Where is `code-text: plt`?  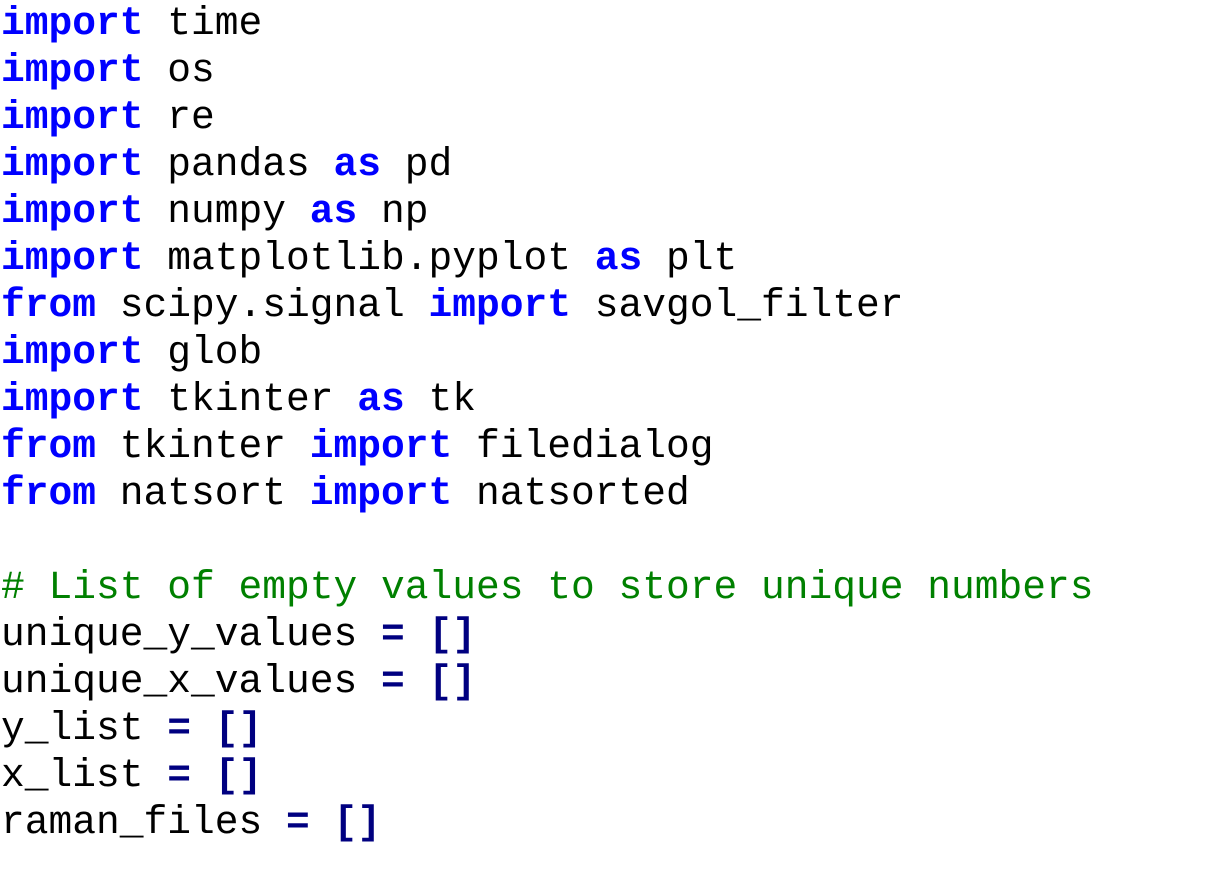
code-text: plt is located at coordinates (690, 258).